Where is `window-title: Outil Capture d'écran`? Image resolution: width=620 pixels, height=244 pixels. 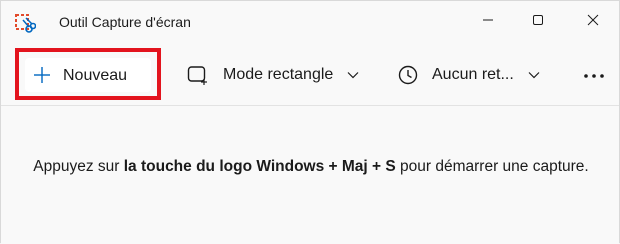 window-title: Outil Capture d'écran is located at coordinates (125, 22).